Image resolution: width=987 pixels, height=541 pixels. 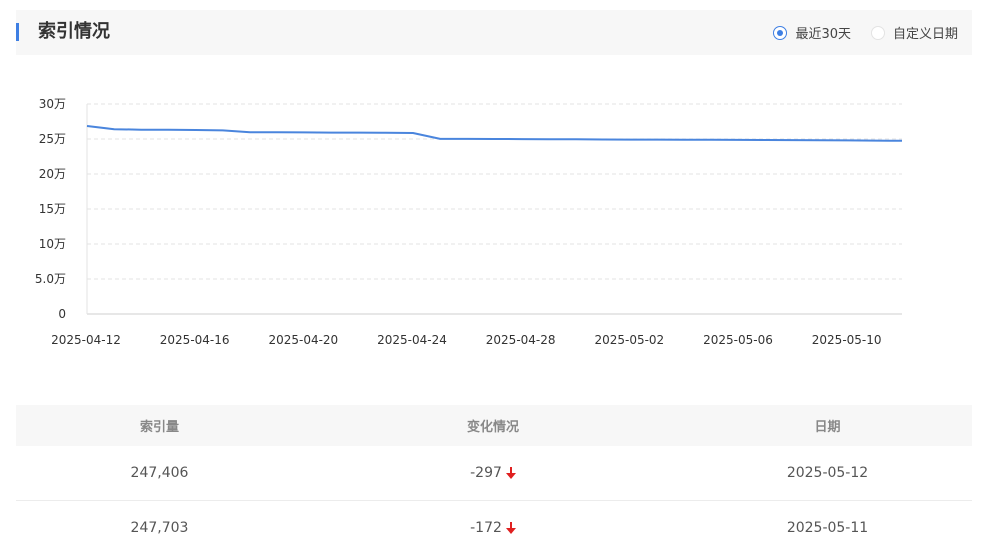 What do you see at coordinates (62, 314) in the screenshot?
I see `y-tick-label: 0` at bounding box center [62, 314].